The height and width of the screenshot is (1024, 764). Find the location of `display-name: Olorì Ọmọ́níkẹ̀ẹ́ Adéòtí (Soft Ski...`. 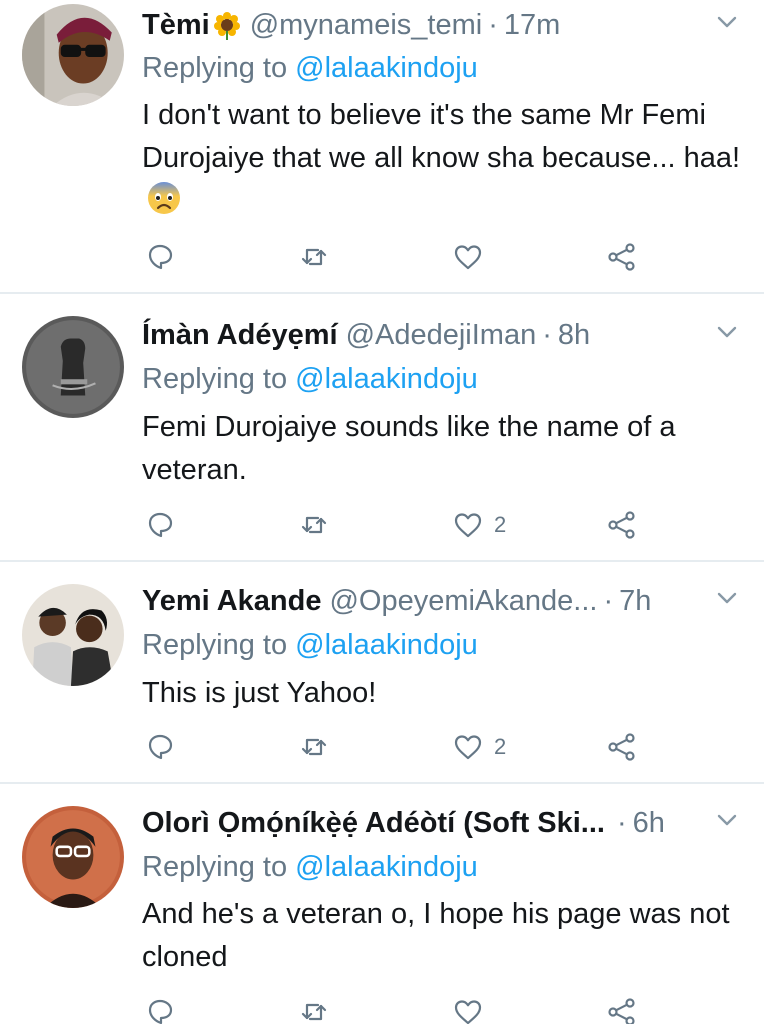

display-name: Olorì Ọmọ́níkẹ̀ẹ́ Adéòtí (Soft Ski... is located at coordinates (373, 823).